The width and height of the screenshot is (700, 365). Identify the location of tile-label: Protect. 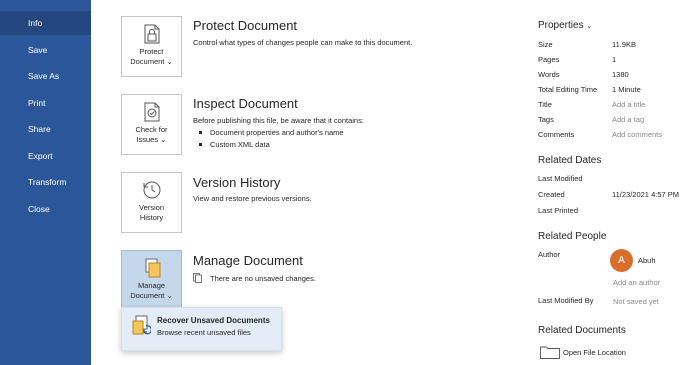
(151, 51).